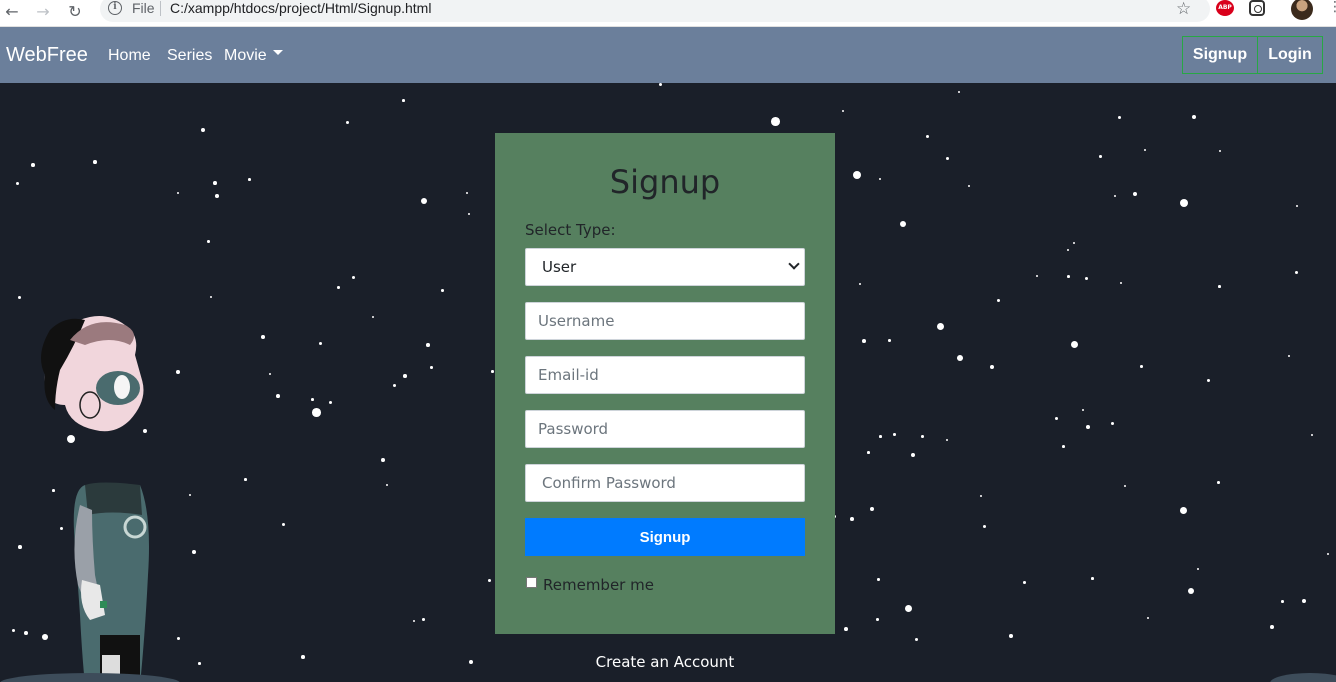 The image size is (1336, 682). What do you see at coordinates (665, 321) in the screenshot?
I see `username-input` at bounding box center [665, 321].